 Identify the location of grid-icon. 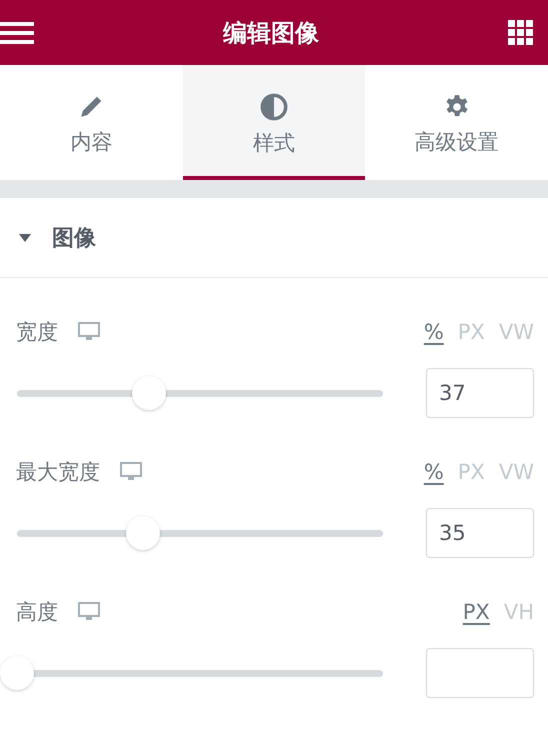
(521, 33).